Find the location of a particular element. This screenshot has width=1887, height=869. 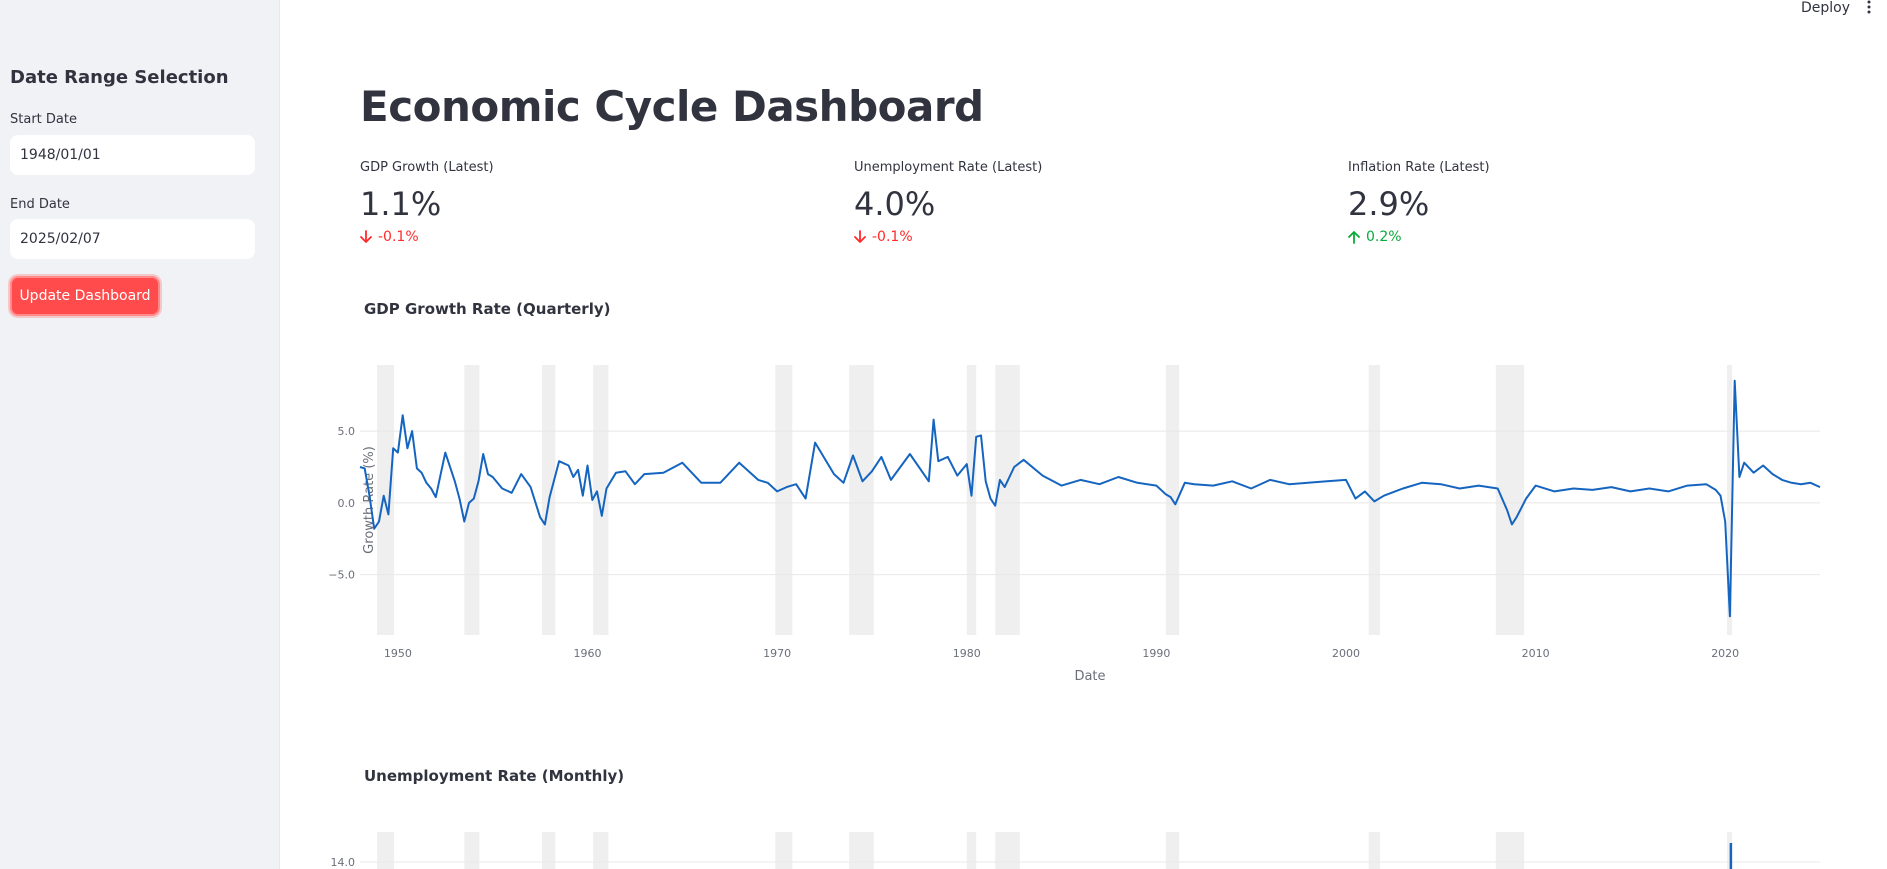

x-tick-label: 1980 is located at coordinates (967, 653).